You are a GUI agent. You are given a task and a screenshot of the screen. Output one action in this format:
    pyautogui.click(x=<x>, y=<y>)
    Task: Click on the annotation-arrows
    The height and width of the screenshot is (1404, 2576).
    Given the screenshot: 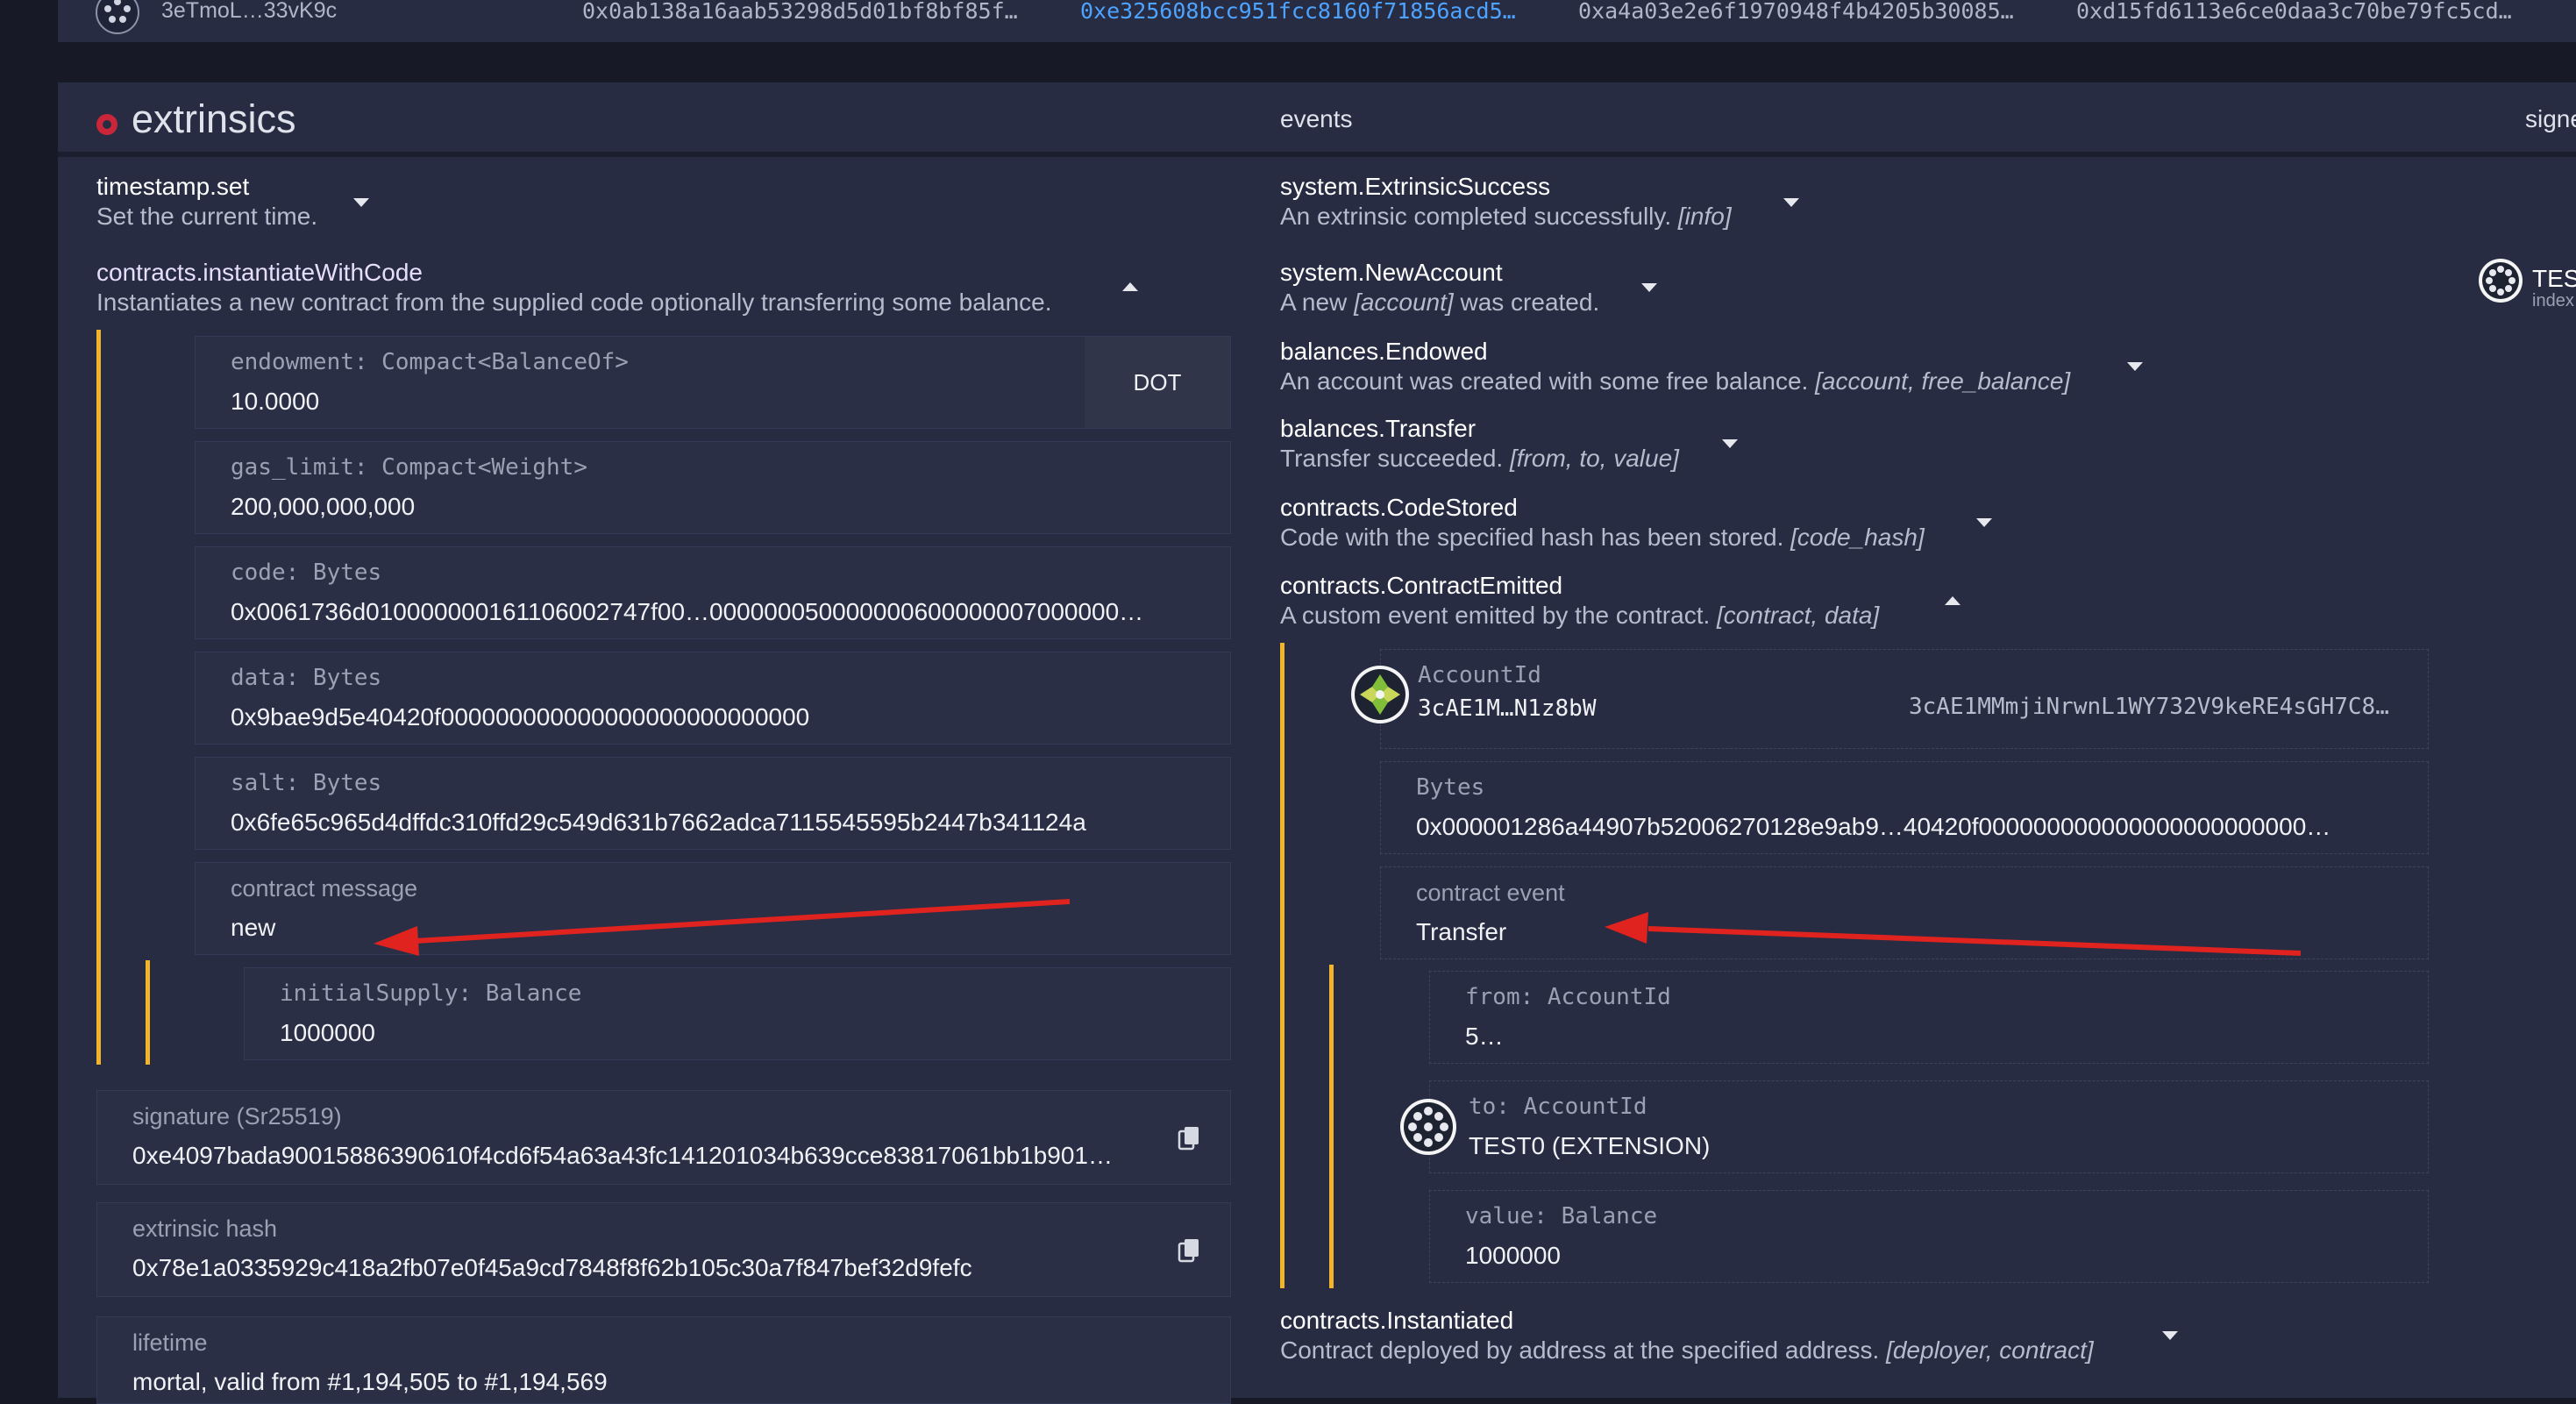 What is the action you would take?
    pyautogui.click(x=1338, y=927)
    